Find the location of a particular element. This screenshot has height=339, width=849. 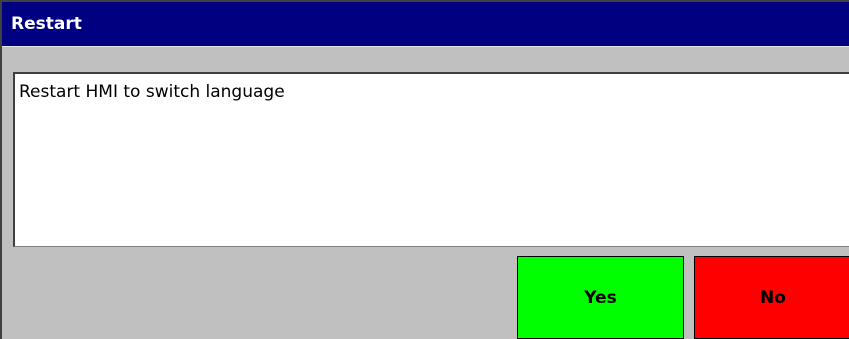

no-button: No is located at coordinates (771, 297).